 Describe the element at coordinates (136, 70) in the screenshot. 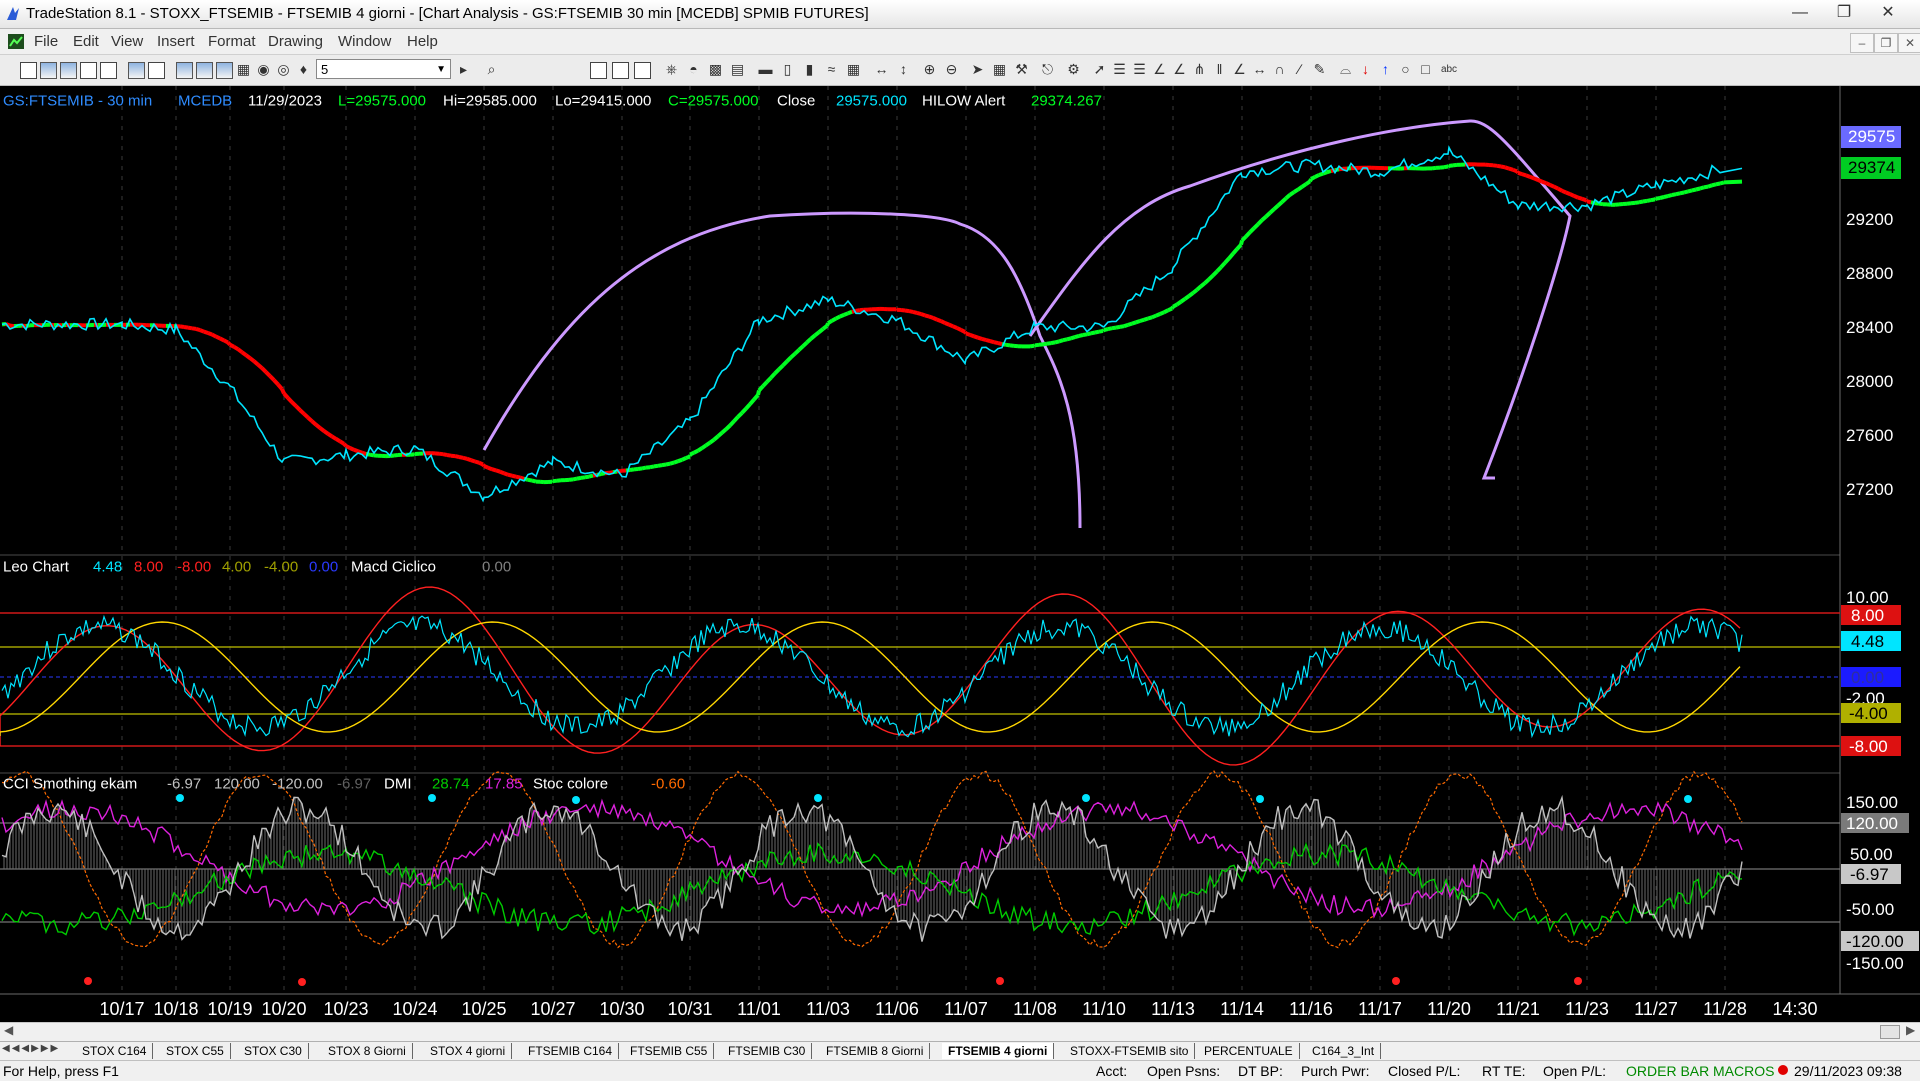

I see `save-icon` at that location.